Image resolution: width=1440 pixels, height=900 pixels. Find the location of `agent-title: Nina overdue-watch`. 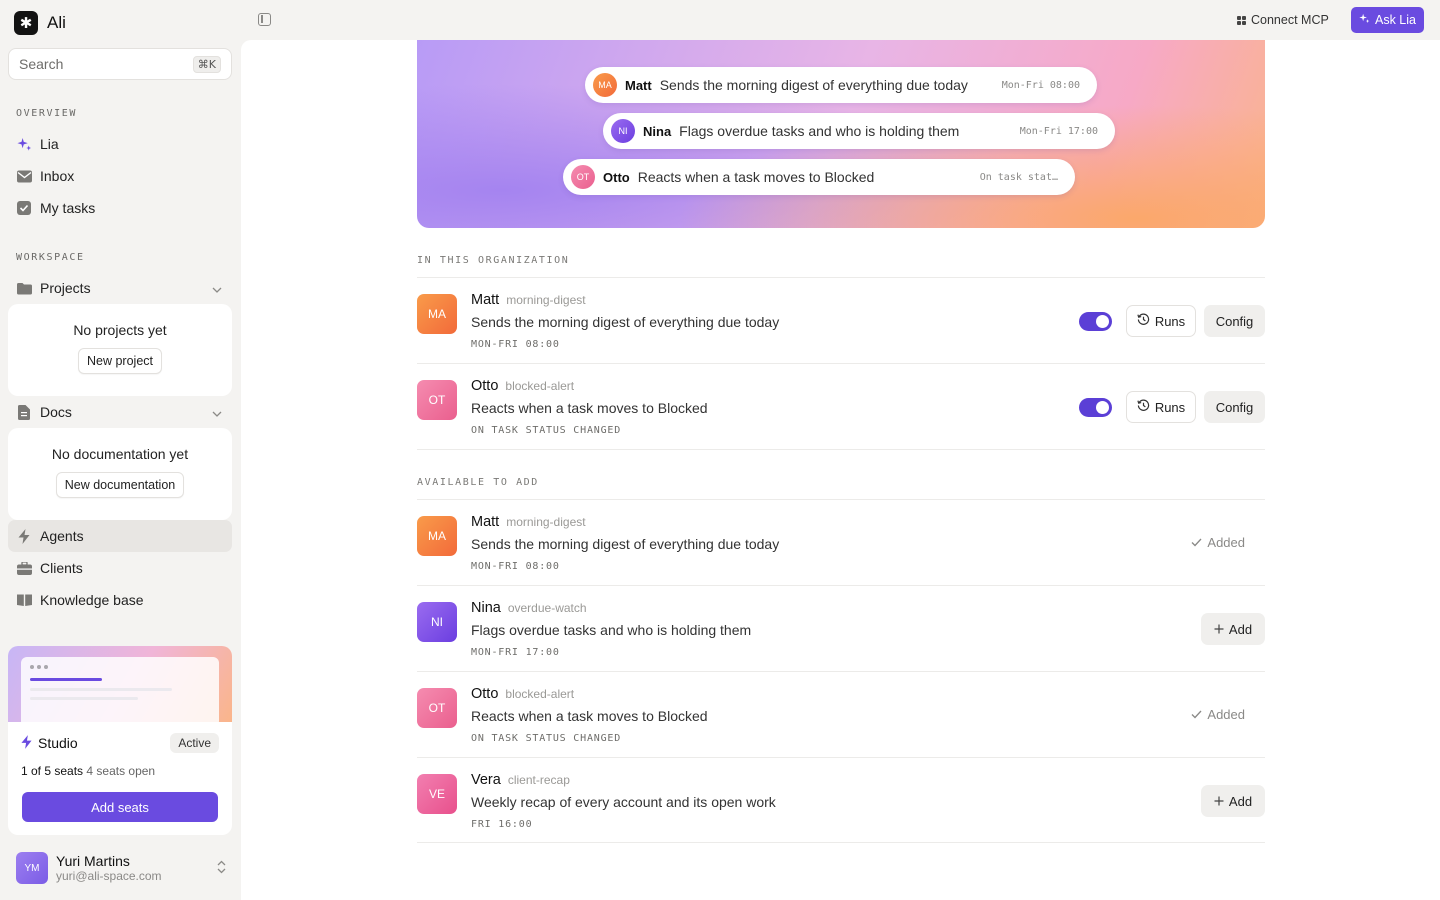

agent-title: Nina overdue-watch is located at coordinates (529, 608).